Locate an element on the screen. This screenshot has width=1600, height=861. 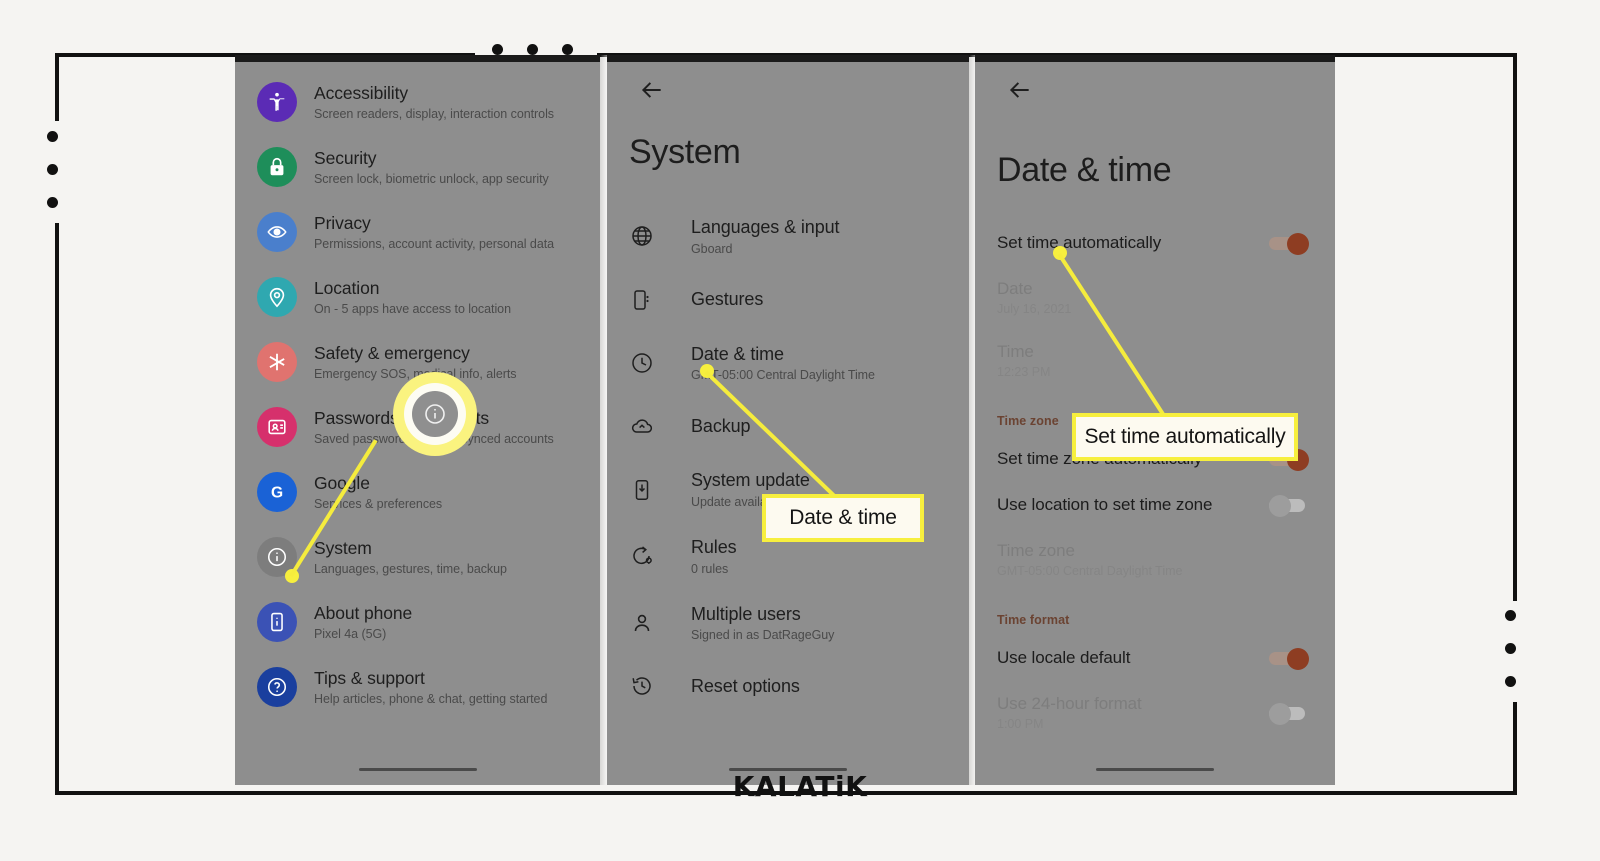
date-time-row-time-zone: Time zone GMT-05:00 Central Daylight Time is located at coordinates (1155, 559).